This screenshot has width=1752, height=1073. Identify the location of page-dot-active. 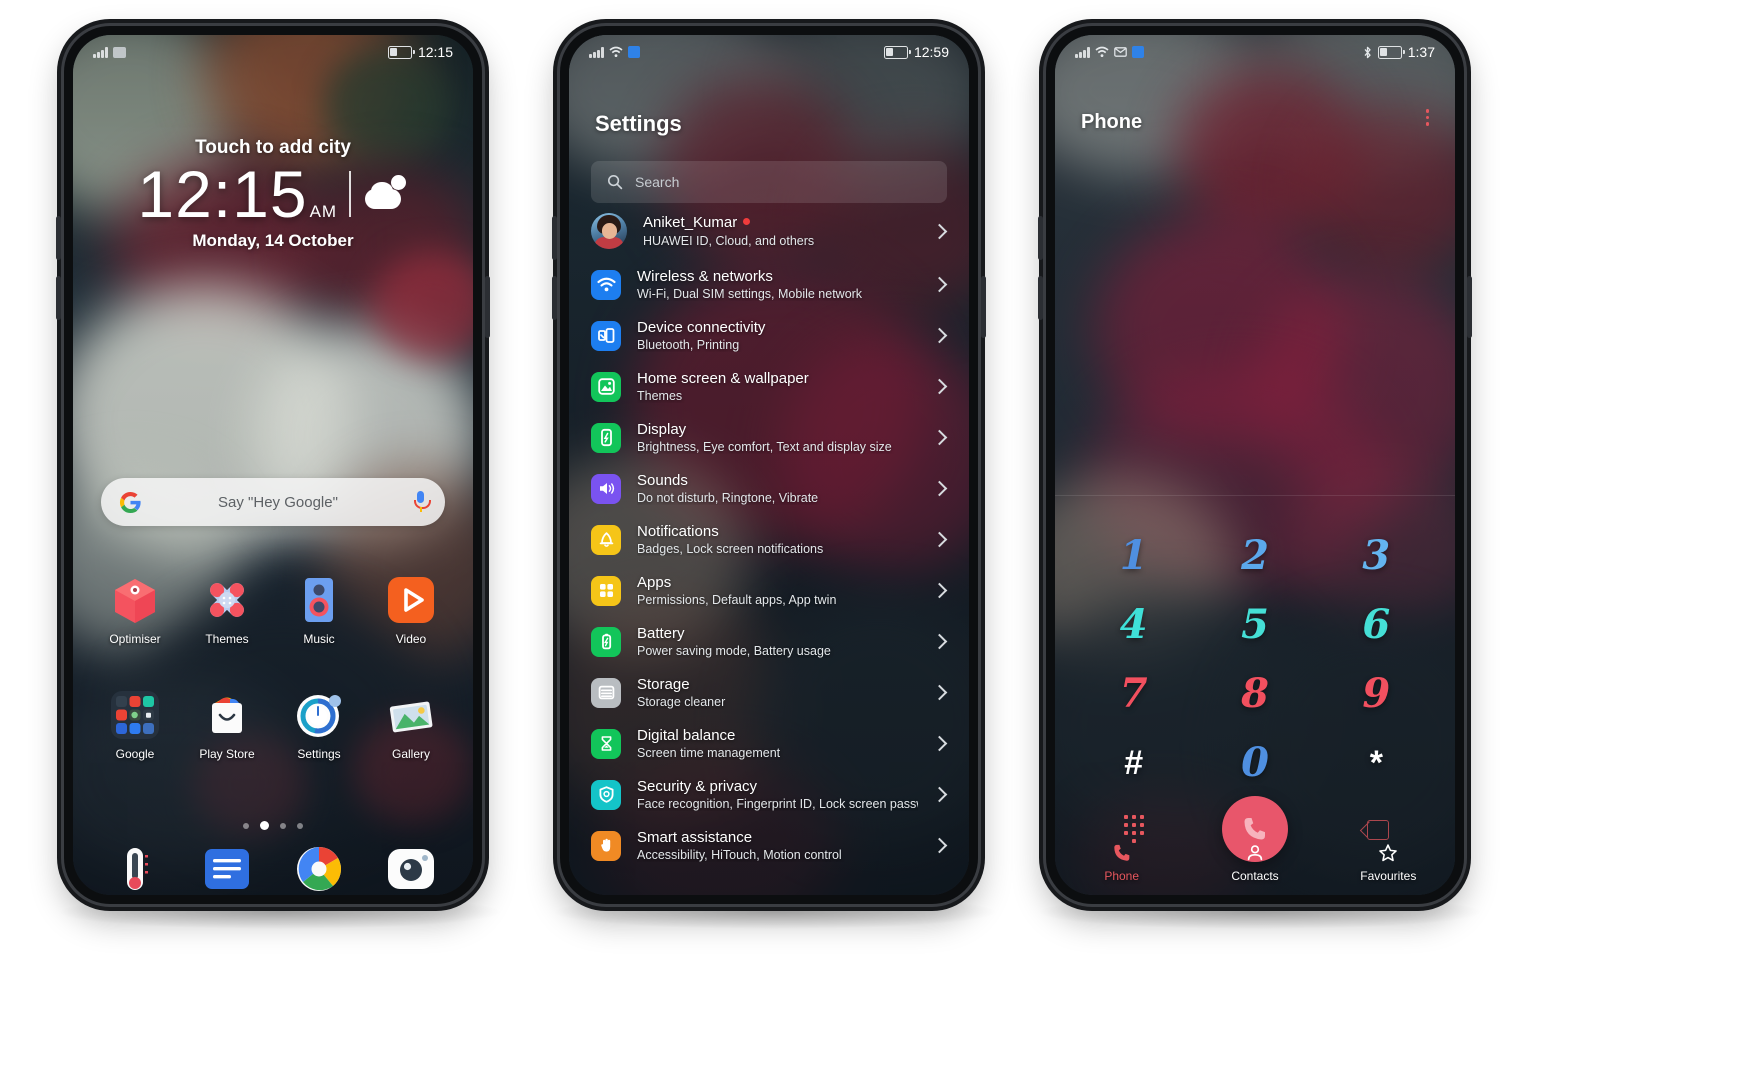
(264, 825).